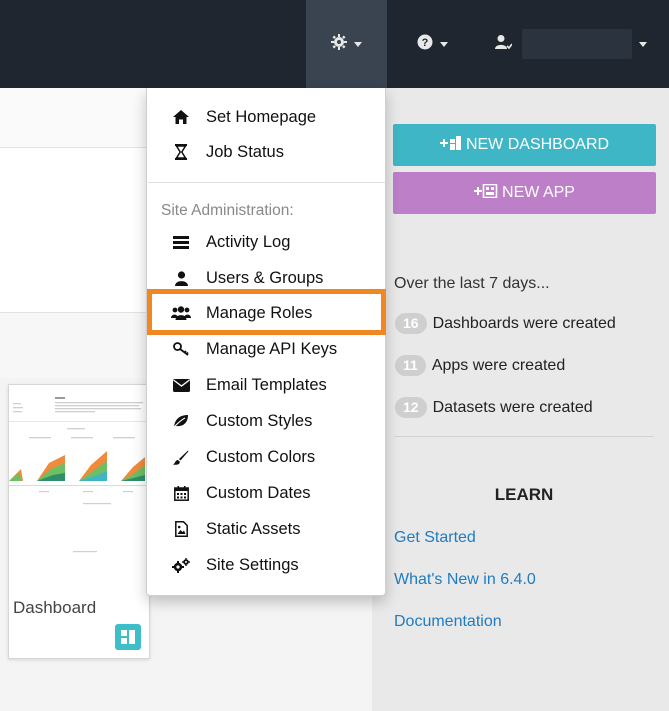 The height and width of the screenshot is (711, 669). I want to click on dashboard-card-title: Dashboard, so click(55, 607).